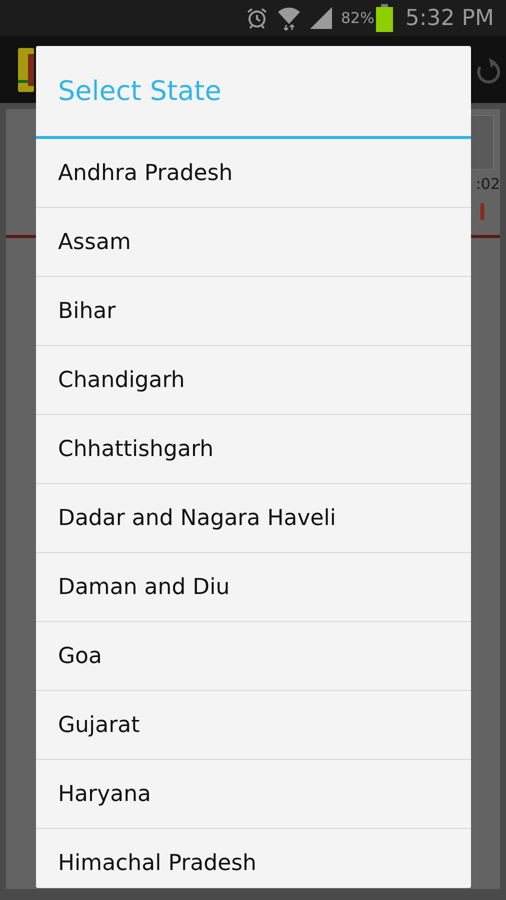 This screenshot has height=900, width=506. What do you see at coordinates (253, 518) in the screenshot?
I see `state-option: Dadar and Nagara Haveli` at bounding box center [253, 518].